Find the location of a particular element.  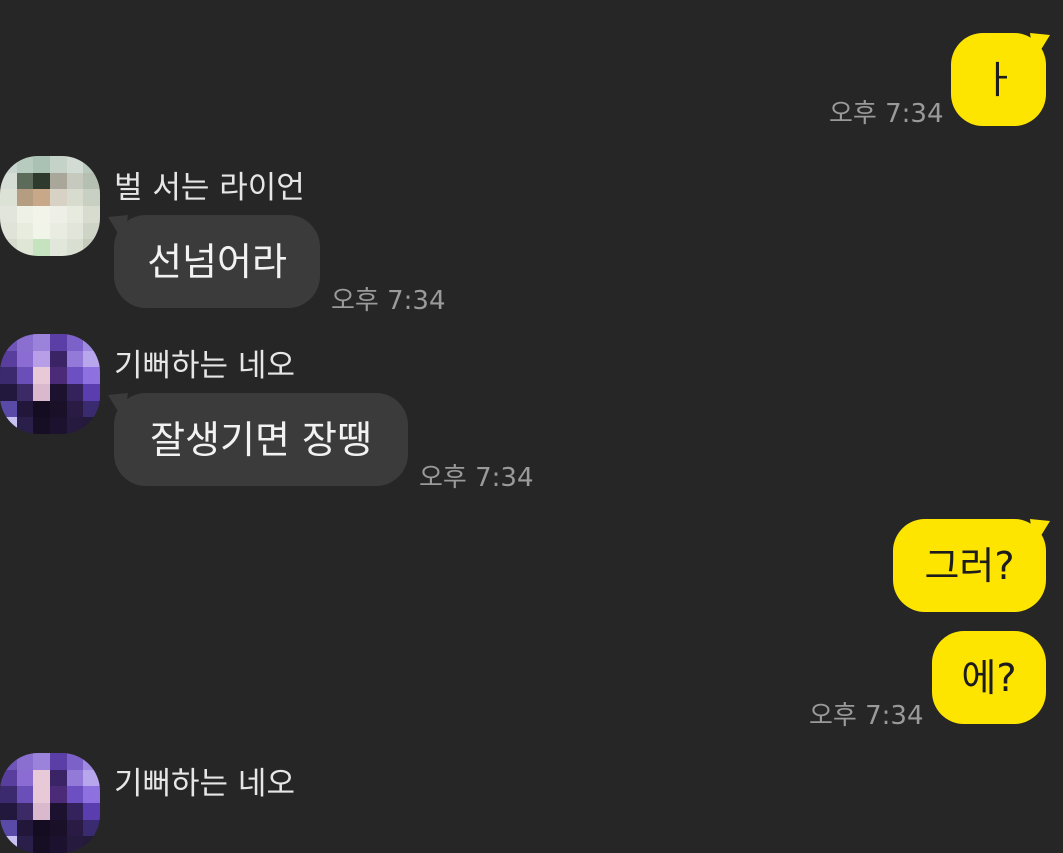

message-text: 잘생기면 장땡 is located at coordinates (261, 439).